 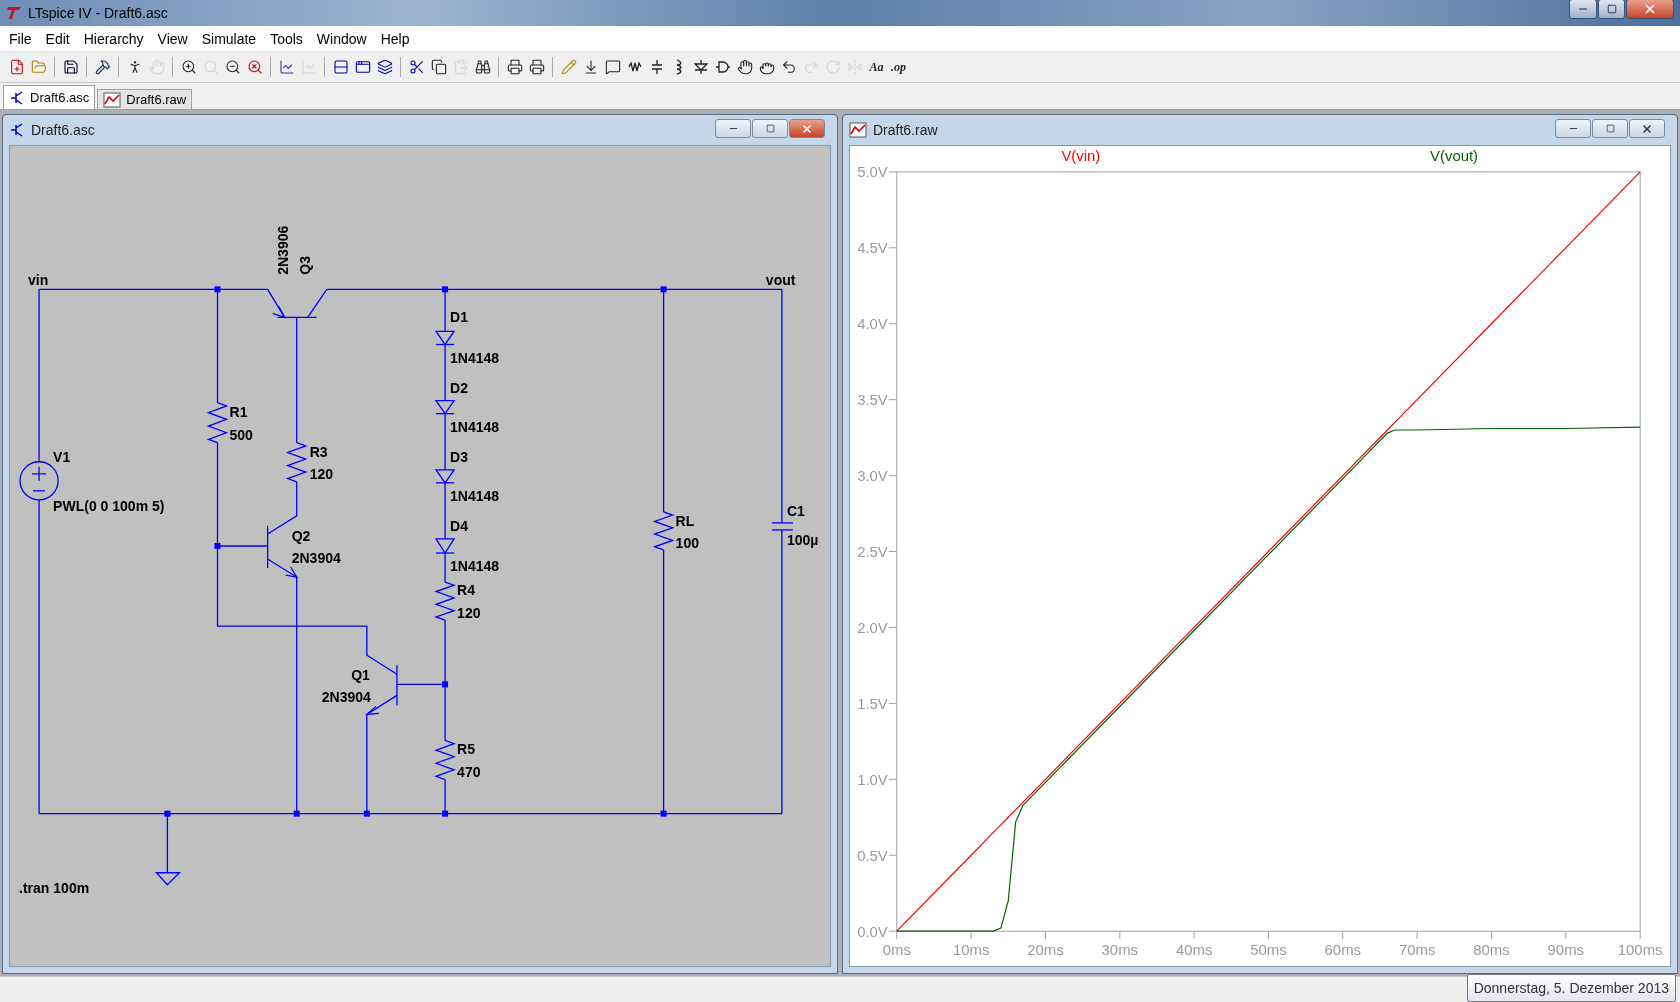 I want to click on component-name: Q3, so click(x=304, y=265).